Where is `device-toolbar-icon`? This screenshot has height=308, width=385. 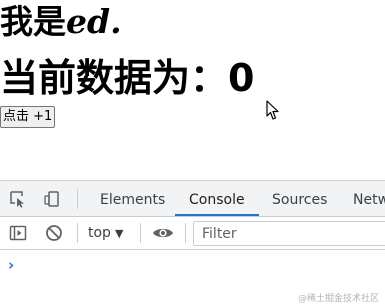 device-toolbar-icon is located at coordinates (52, 199).